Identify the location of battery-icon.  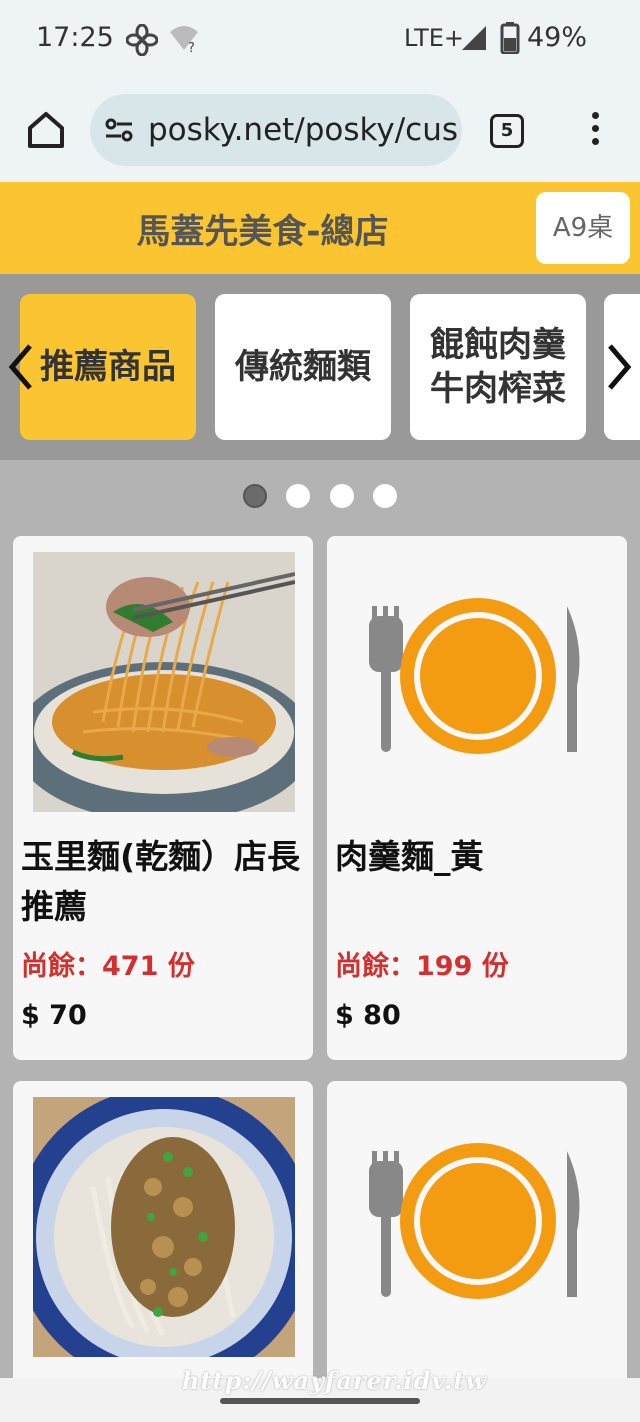
(510, 38).